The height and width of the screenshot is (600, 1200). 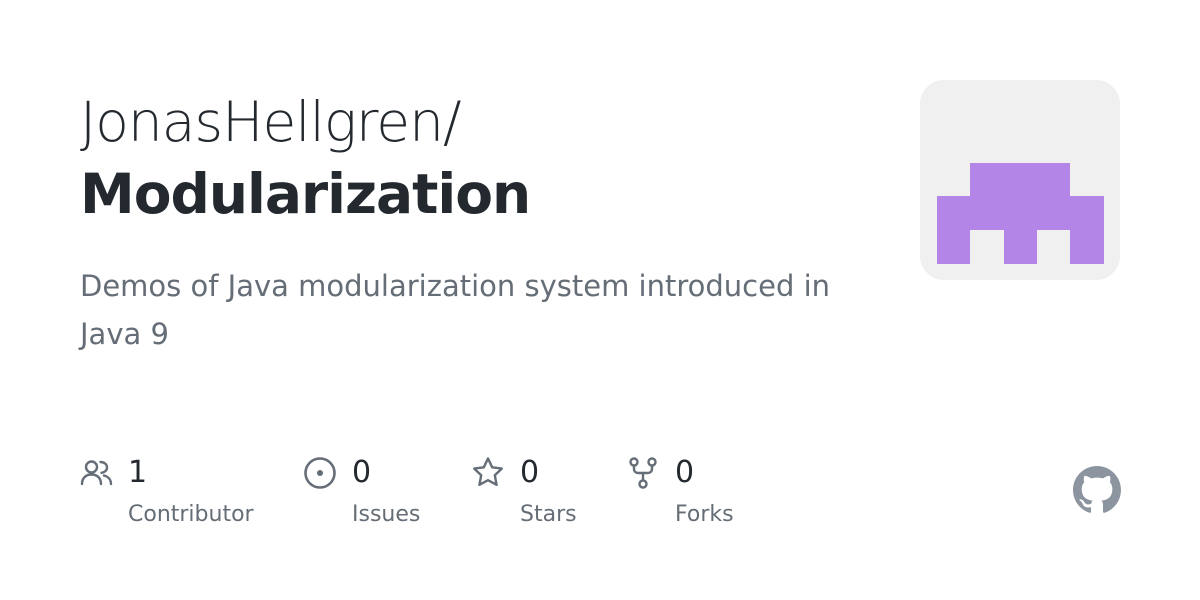 What do you see at coordinates (530, 472) in the screenshot?
I see `stars-count: 0` at bounding box center [530, 472].